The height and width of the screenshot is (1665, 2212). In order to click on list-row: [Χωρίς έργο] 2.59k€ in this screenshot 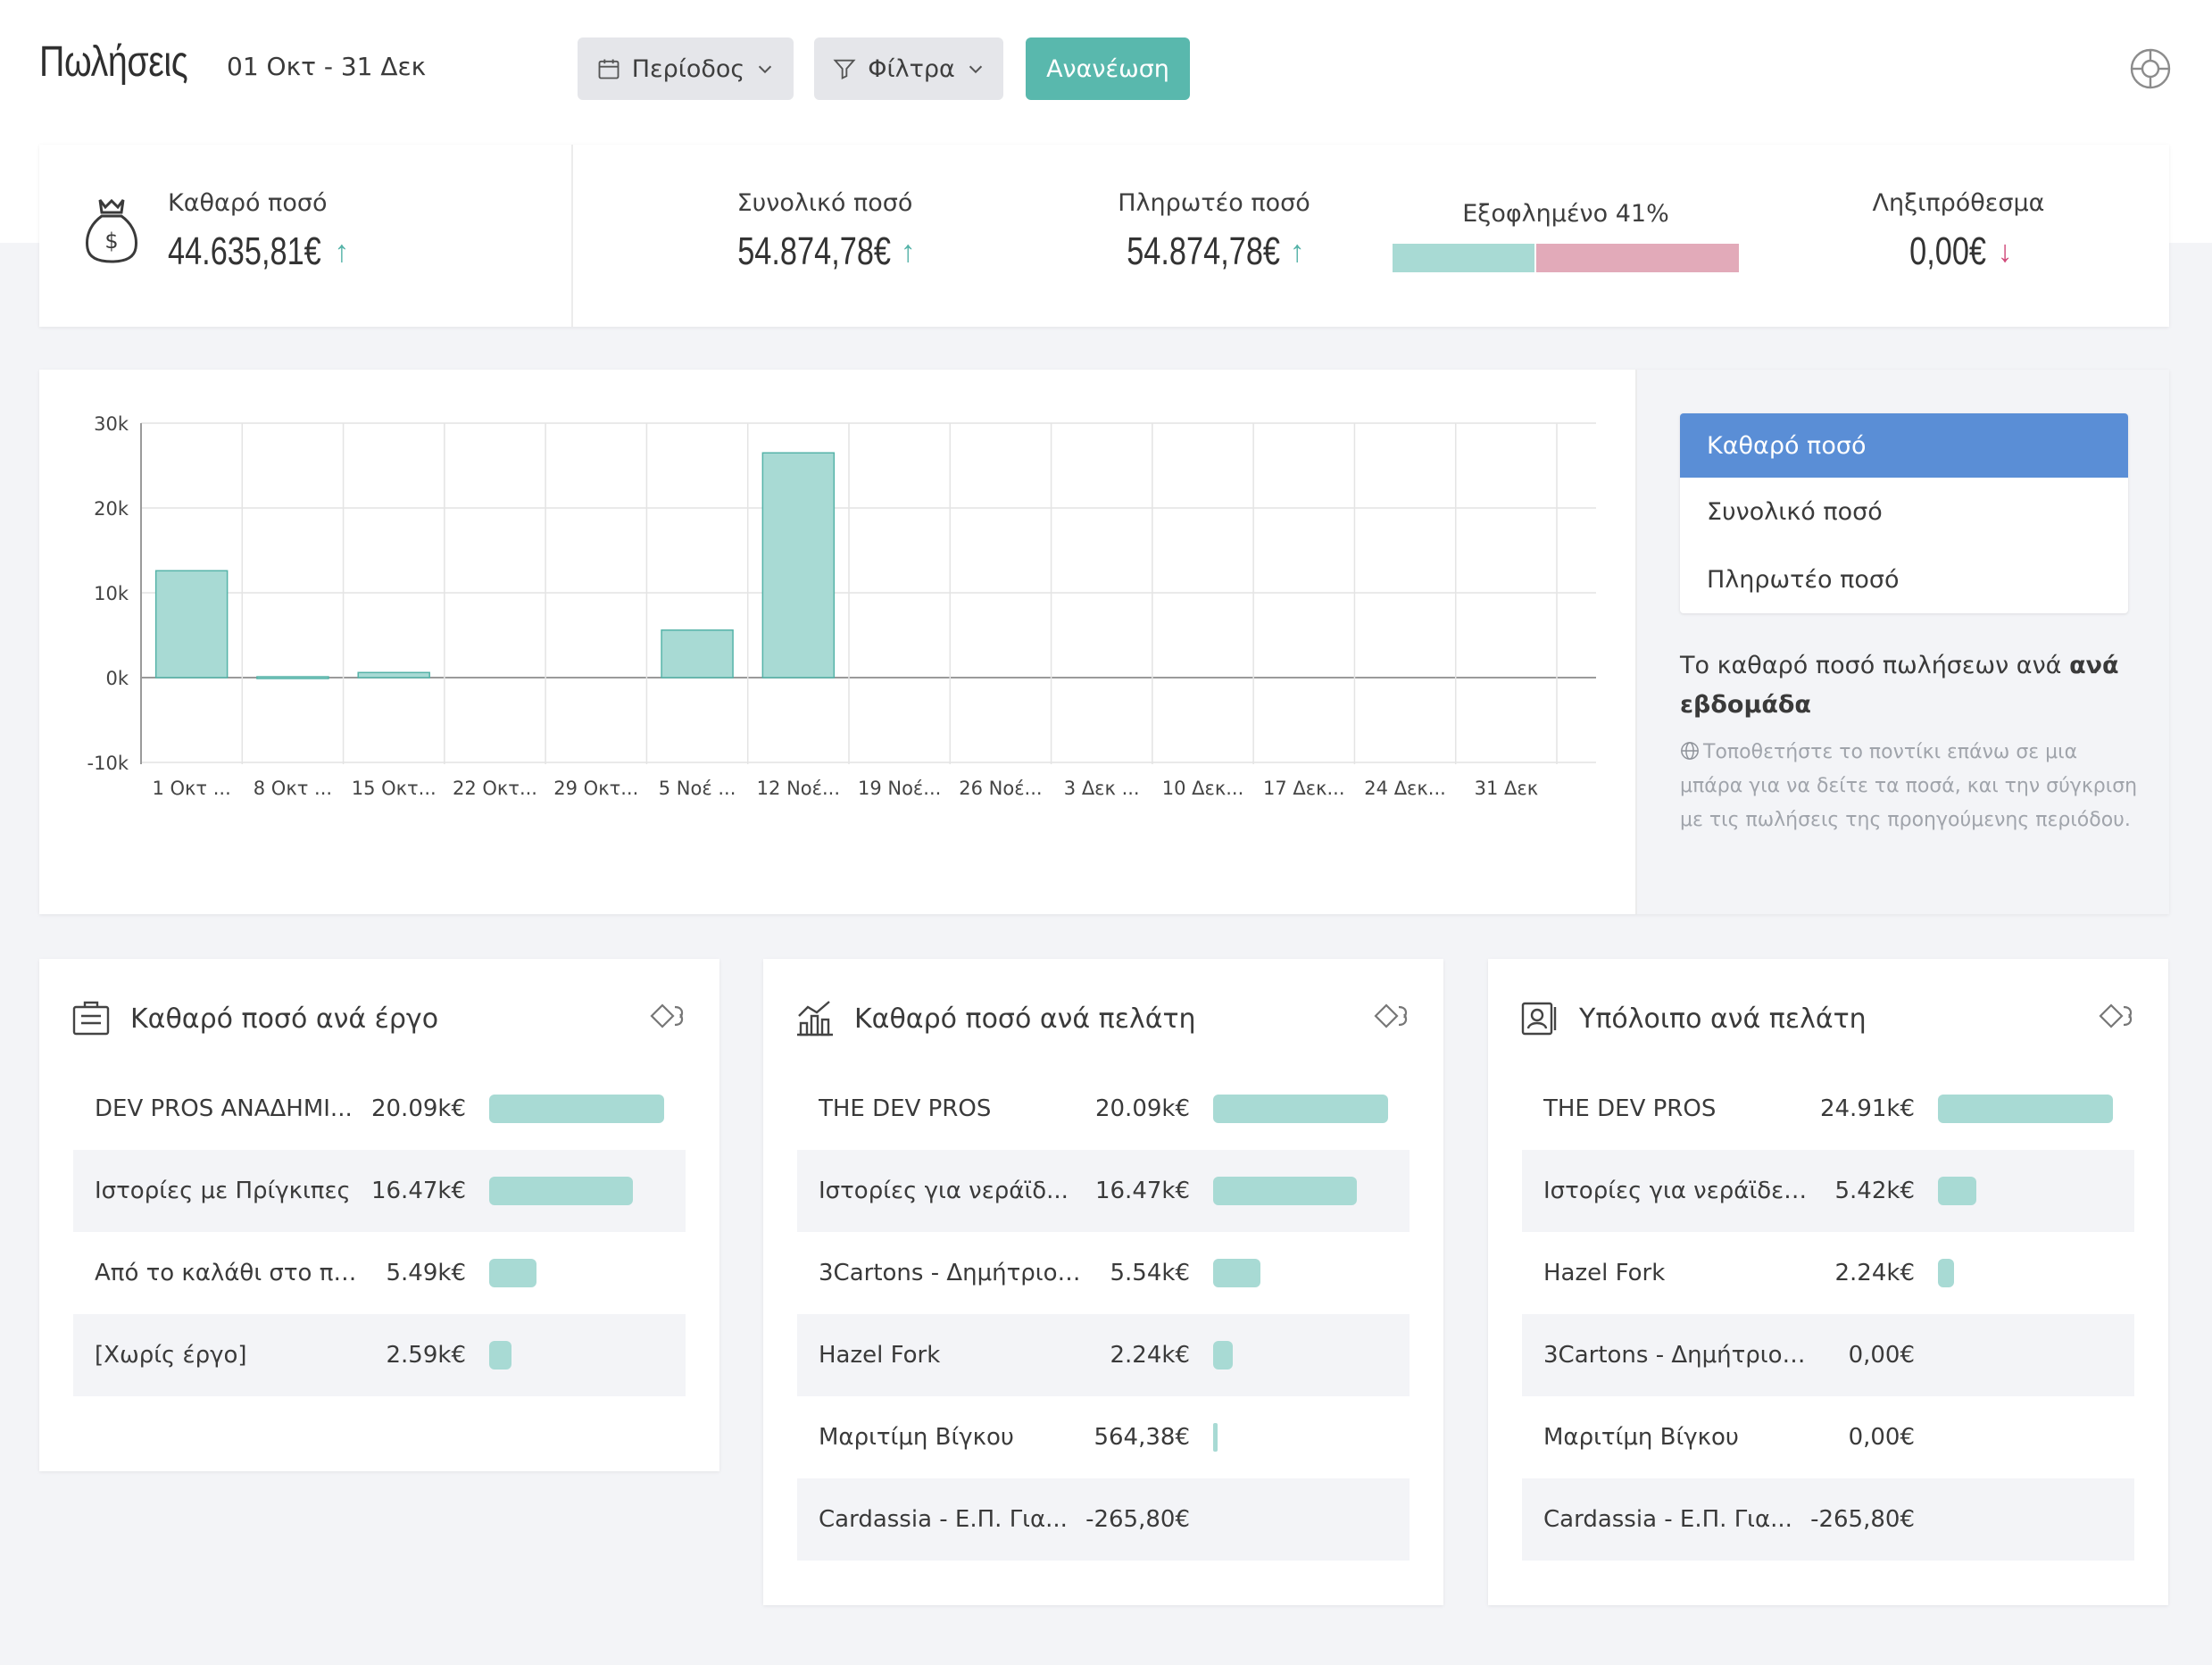, I will do `click(379, 1355)`.